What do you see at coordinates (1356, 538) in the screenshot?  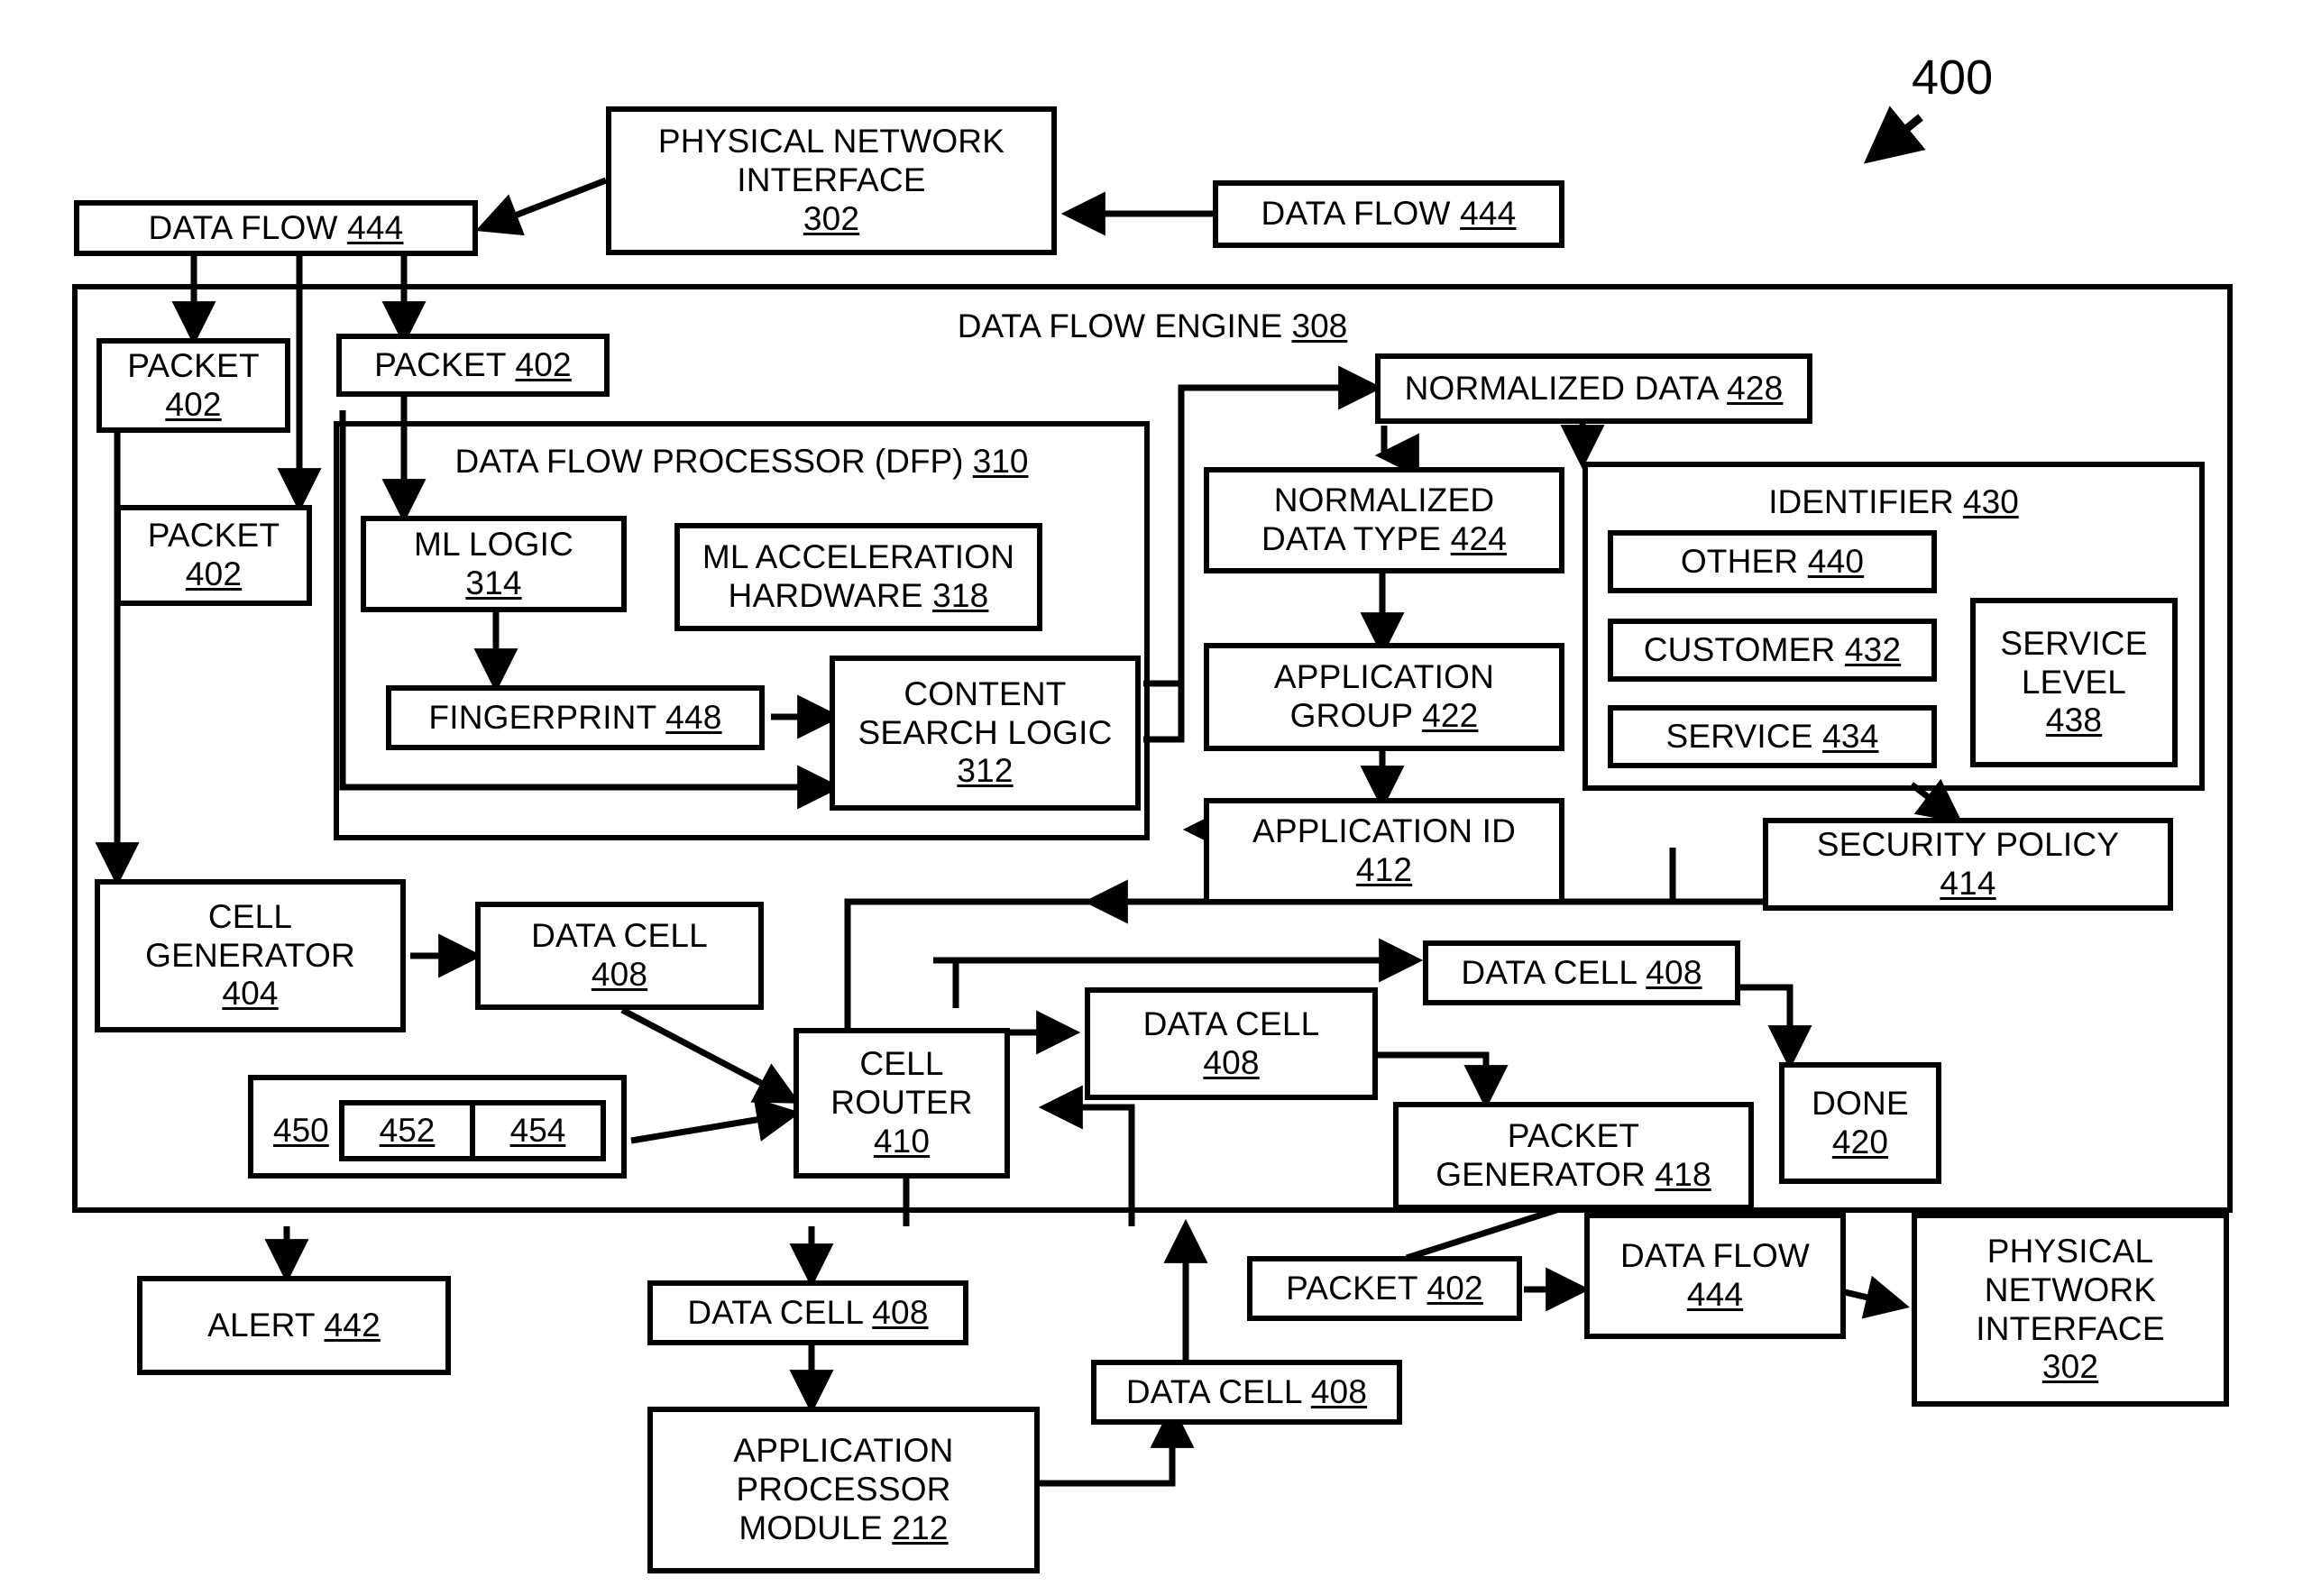 I see `ndt-line2: DATA TYPE` at bounding box center [1356, 538].